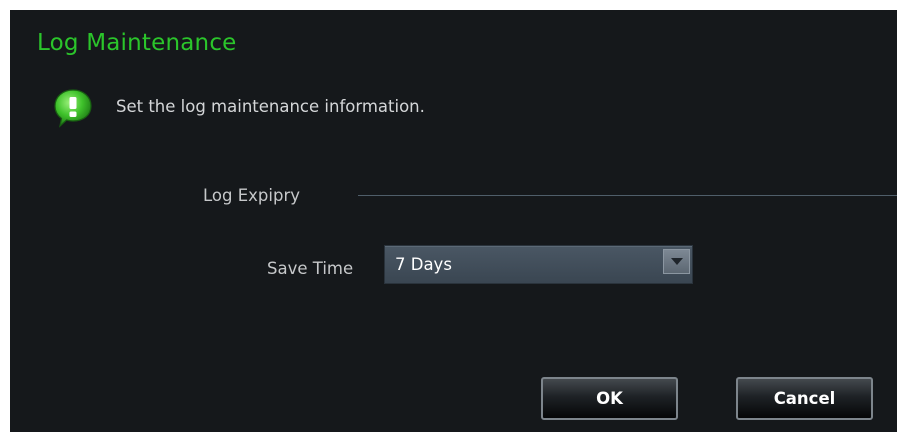 This screenshot has width=897, height=432. I want to click on info-text: Set the log maintenance information., so click(270, 106).